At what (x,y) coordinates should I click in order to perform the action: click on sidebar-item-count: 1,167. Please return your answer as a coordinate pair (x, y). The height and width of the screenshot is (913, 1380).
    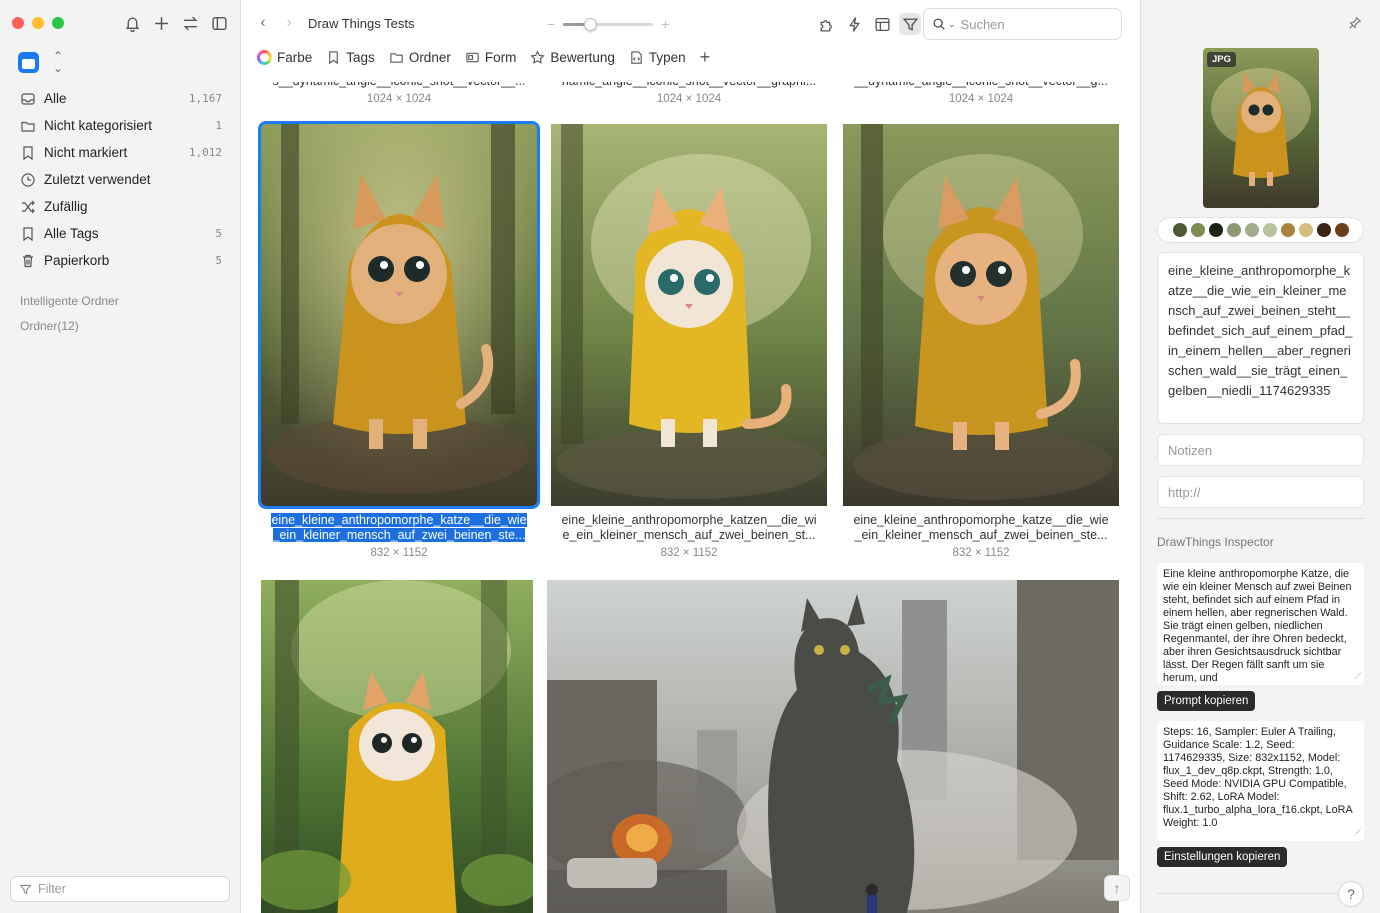
    Looking at the image, I should click on (205, 98).